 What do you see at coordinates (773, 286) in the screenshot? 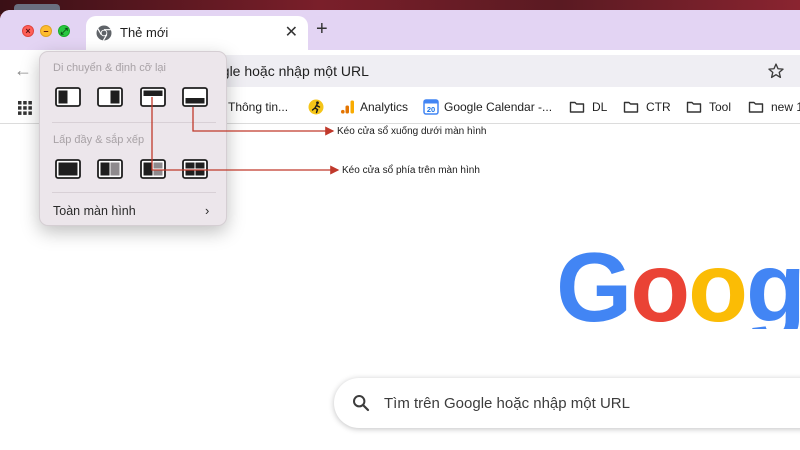
I see `google-letter-g2: g` at bounding box center [773, 286].